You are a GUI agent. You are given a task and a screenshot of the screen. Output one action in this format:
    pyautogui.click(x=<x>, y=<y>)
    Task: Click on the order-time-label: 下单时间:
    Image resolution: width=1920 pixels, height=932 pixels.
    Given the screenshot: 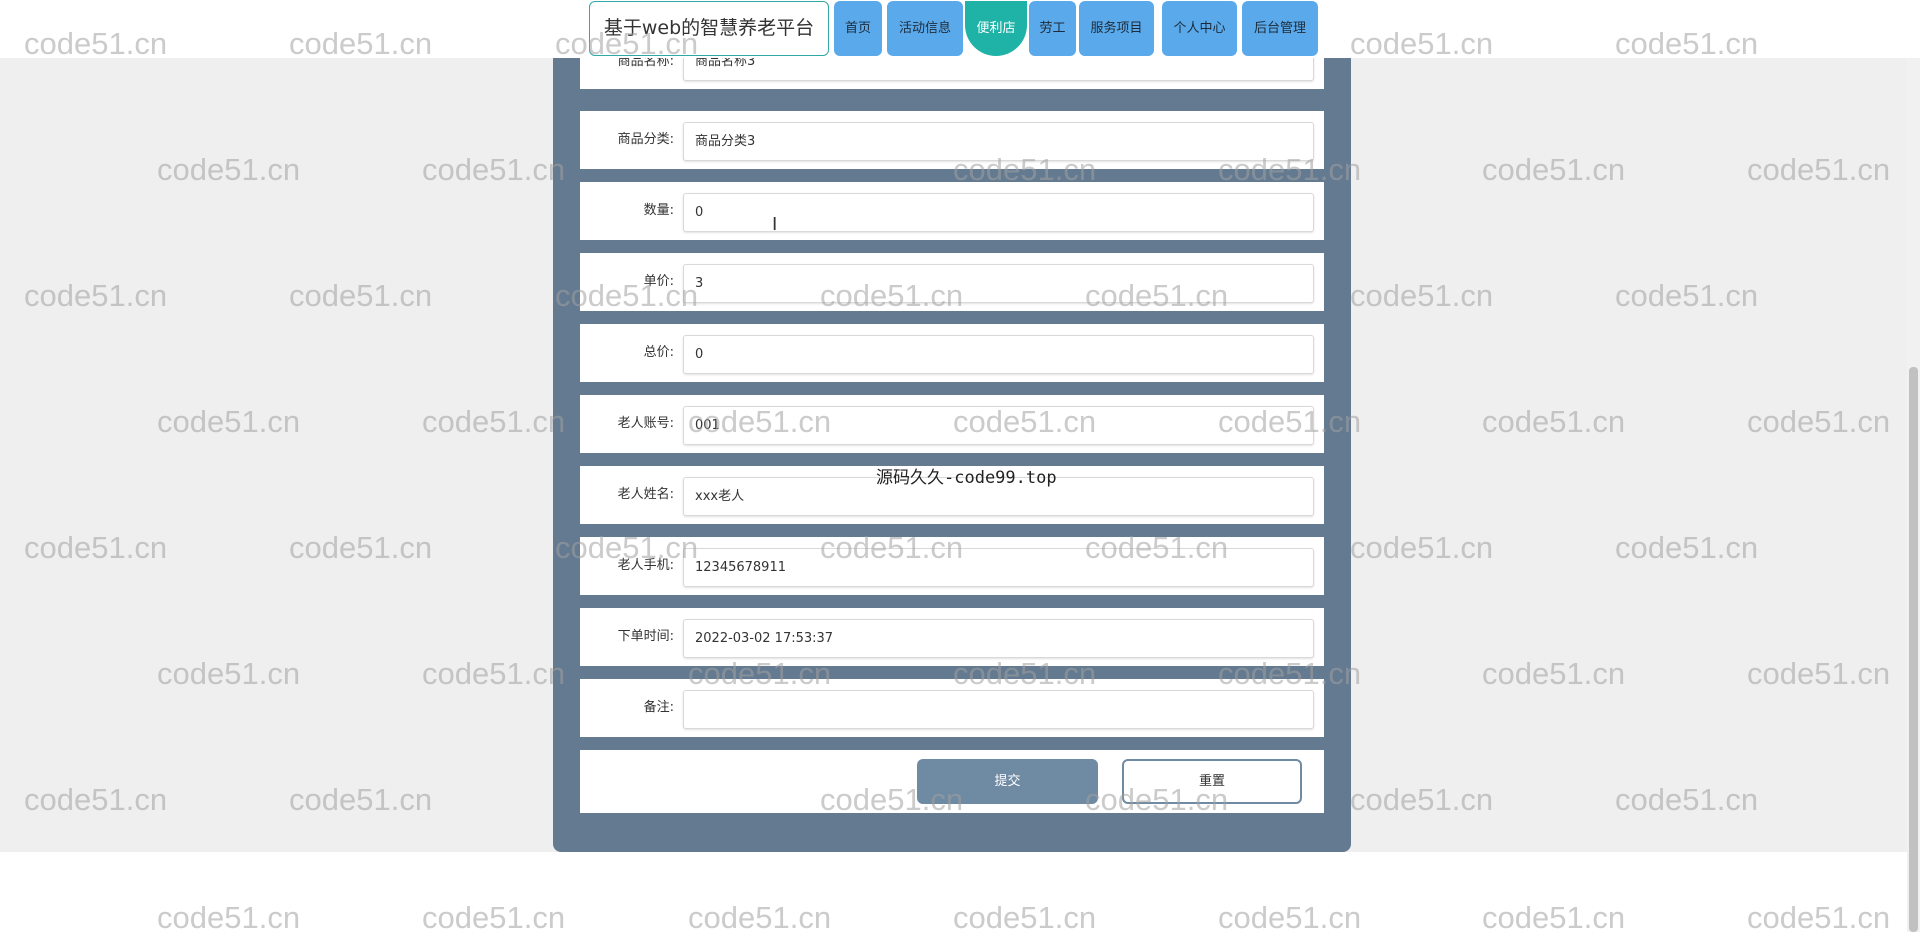 What is the action you would take?
    pyautogui.click(x=645, y=636)
    